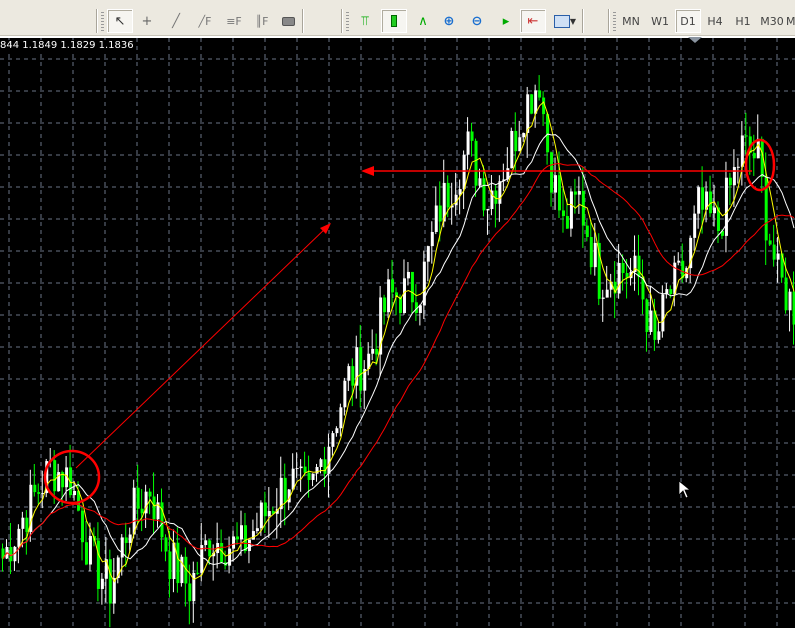  What do you see at coordinates (772, 21) in the screenshot?
I see `period-m30: M30` at bounding box center [772, 21].